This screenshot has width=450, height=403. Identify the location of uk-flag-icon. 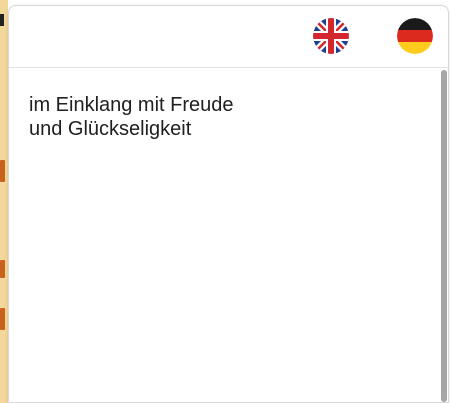
(331, 36).